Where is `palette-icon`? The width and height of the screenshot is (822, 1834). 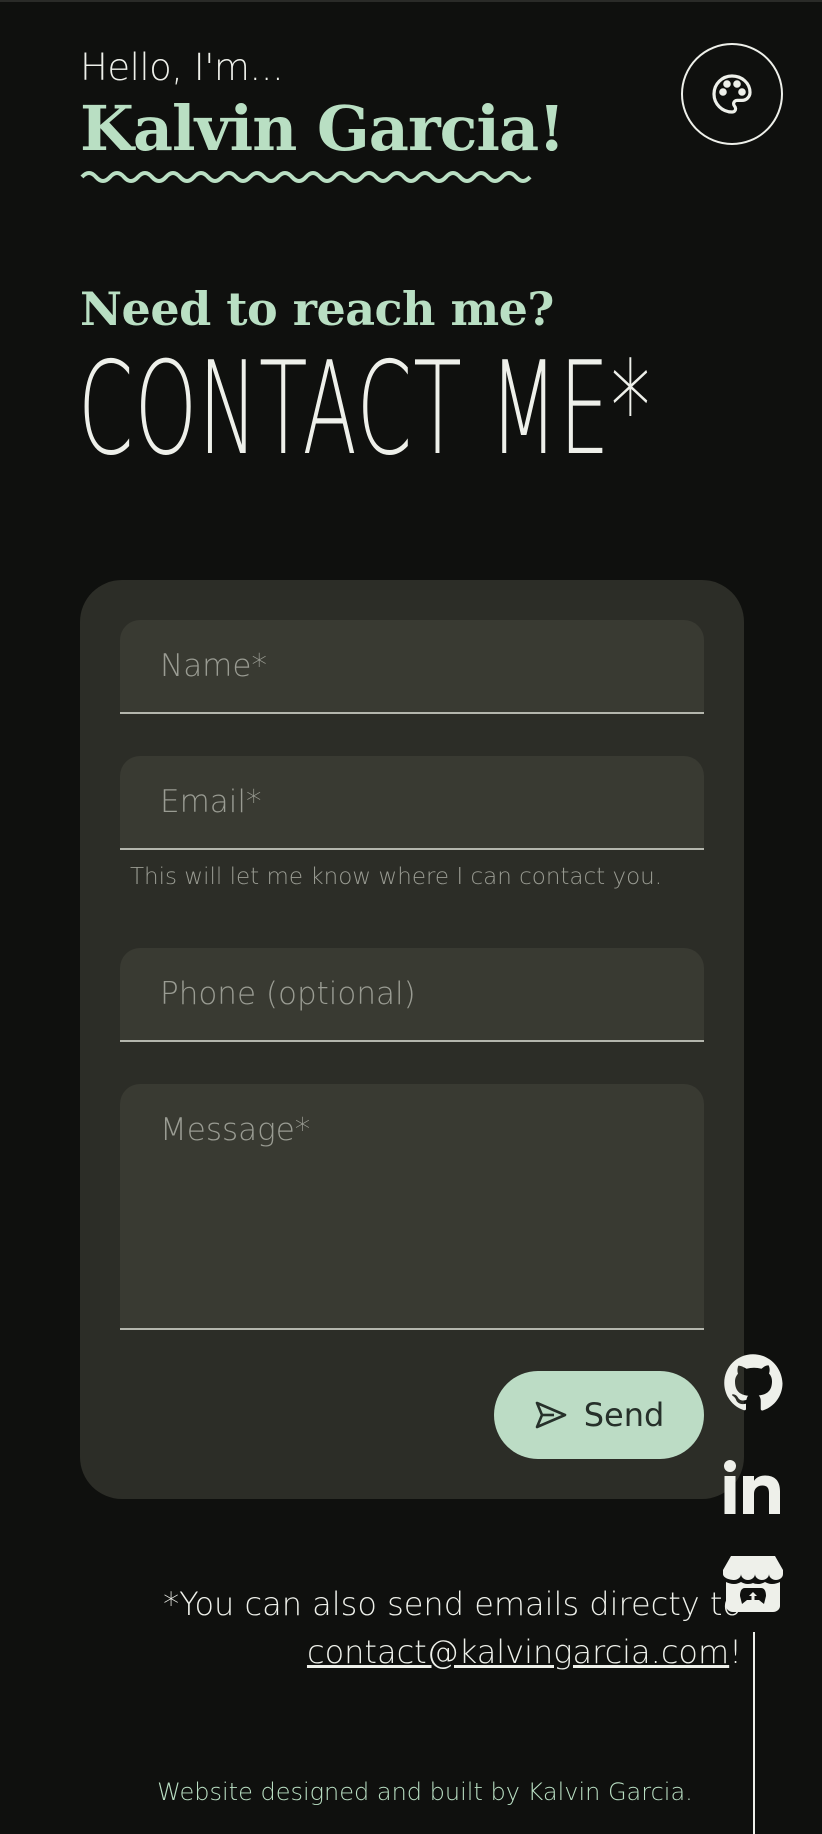 palette-icon is located at coordinates (732, 94).